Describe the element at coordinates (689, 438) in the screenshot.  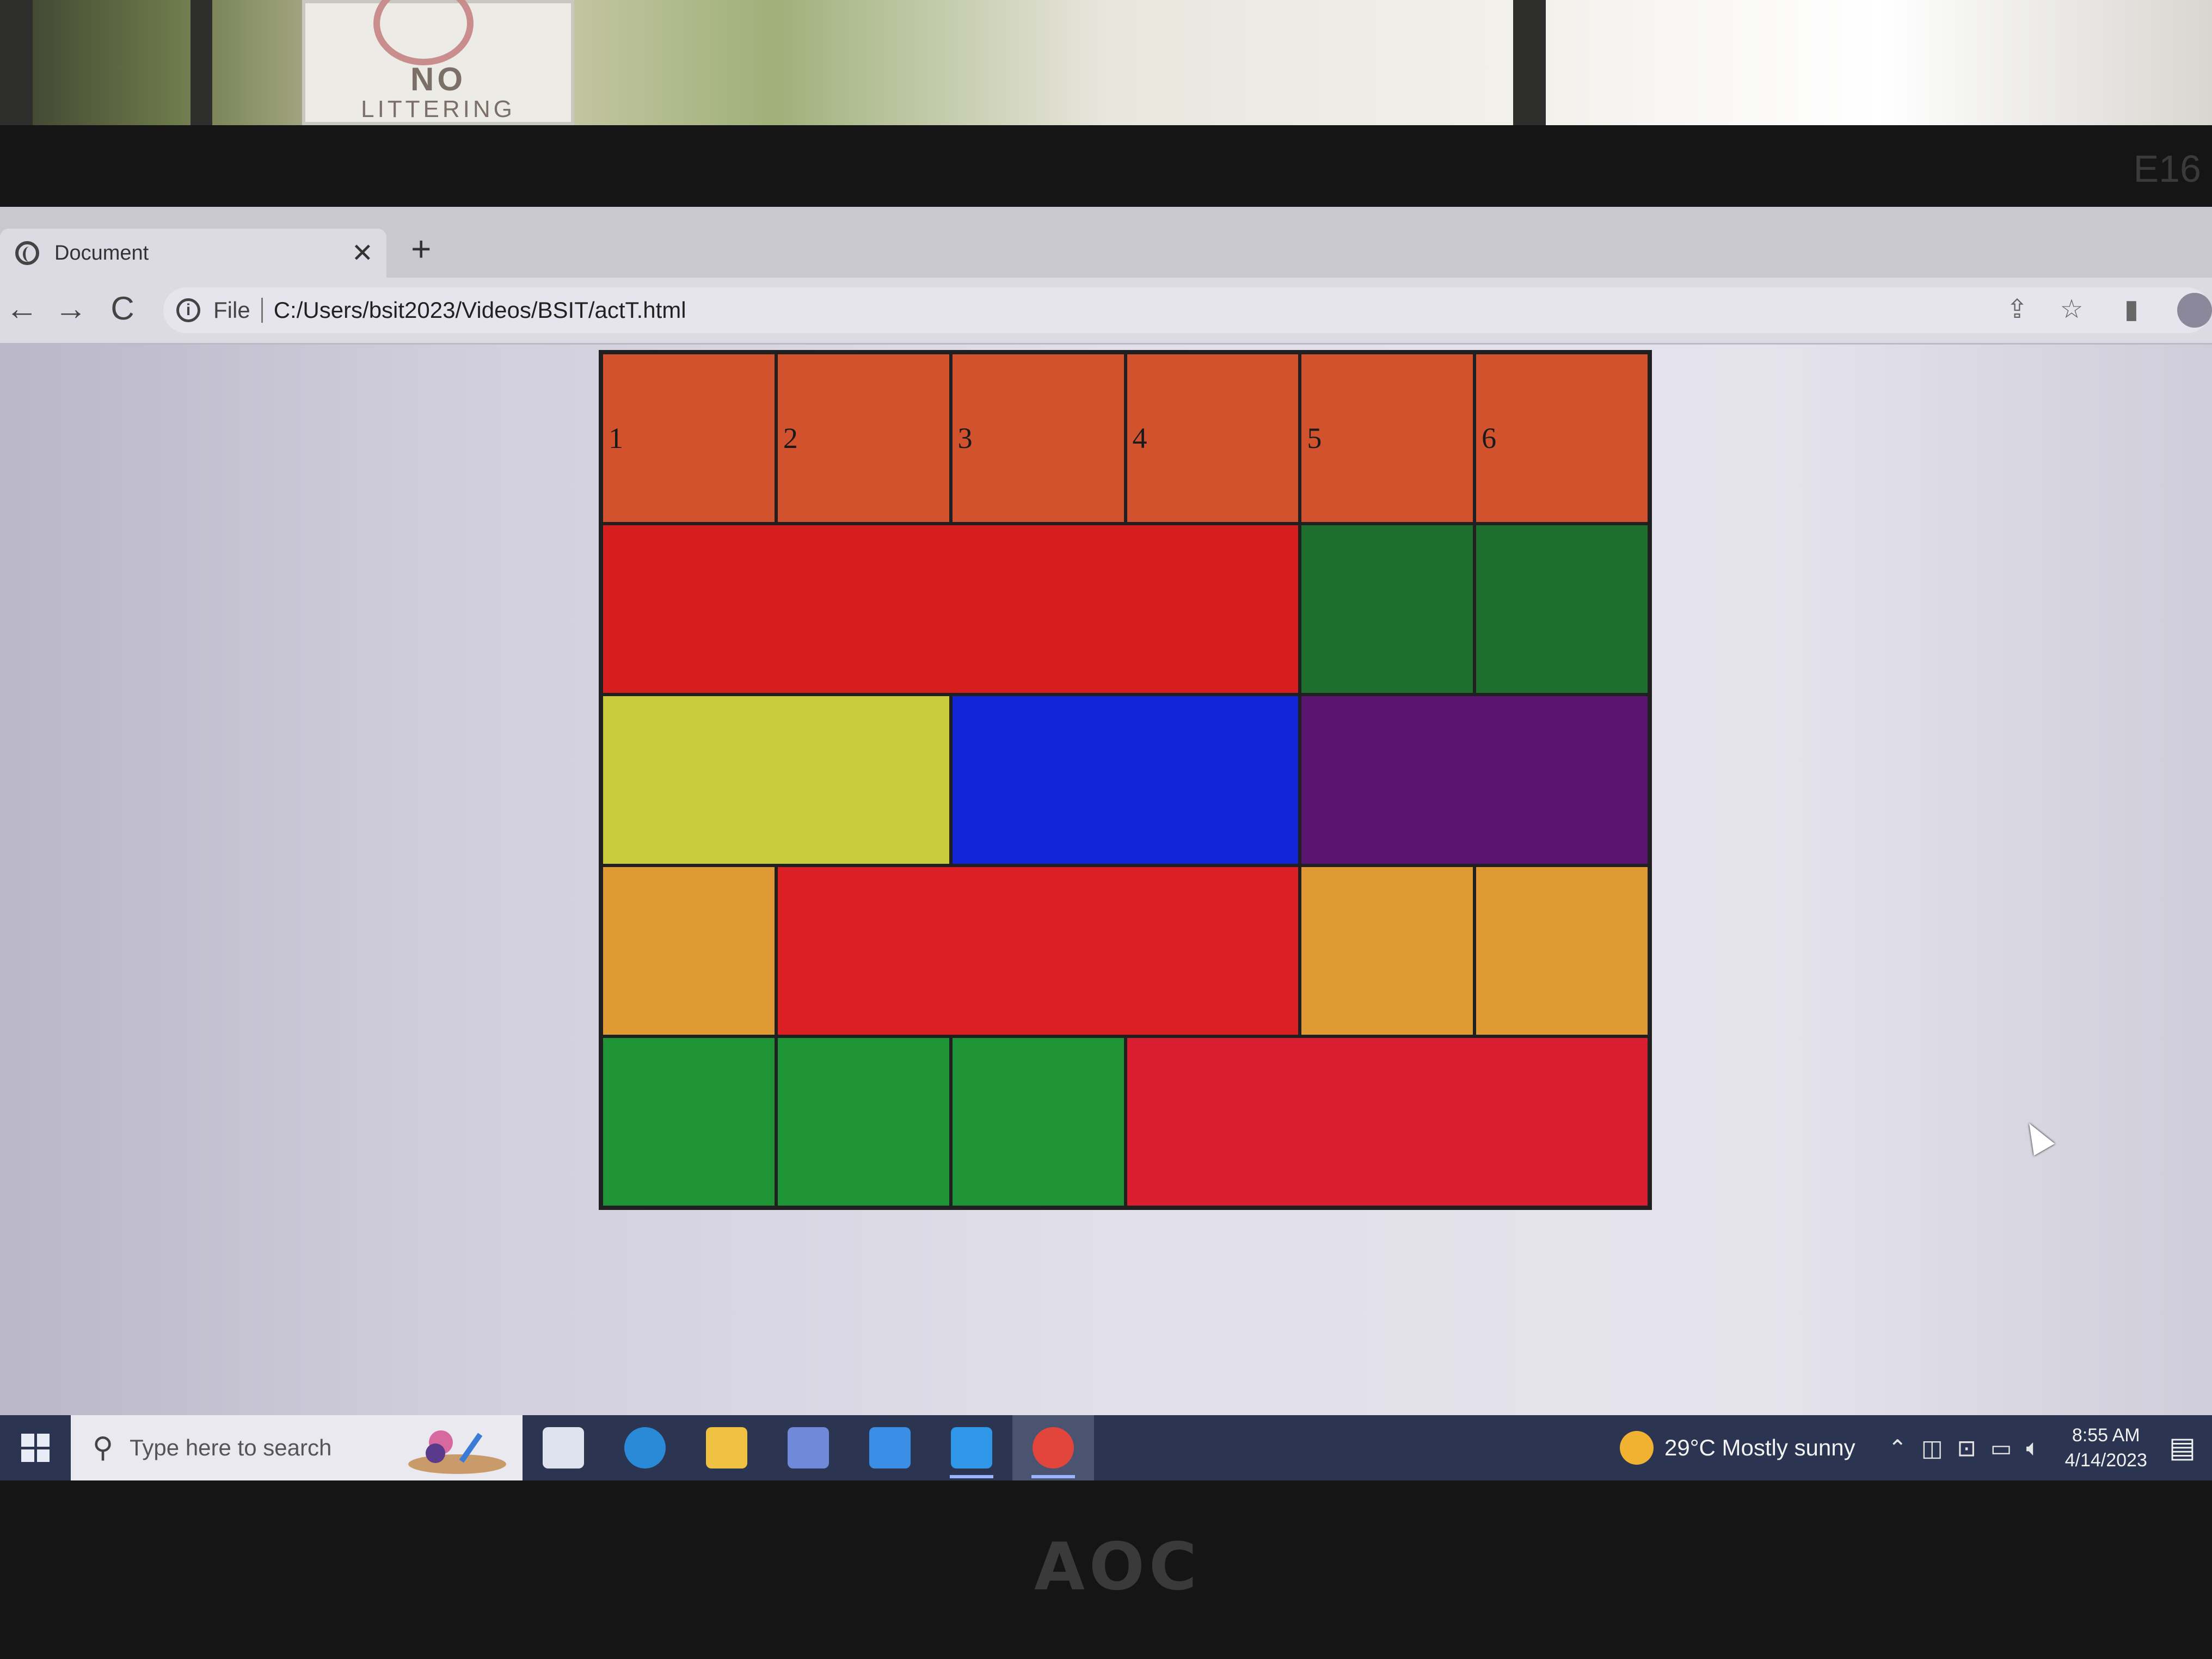
I see `table-cell: 1` at that location.